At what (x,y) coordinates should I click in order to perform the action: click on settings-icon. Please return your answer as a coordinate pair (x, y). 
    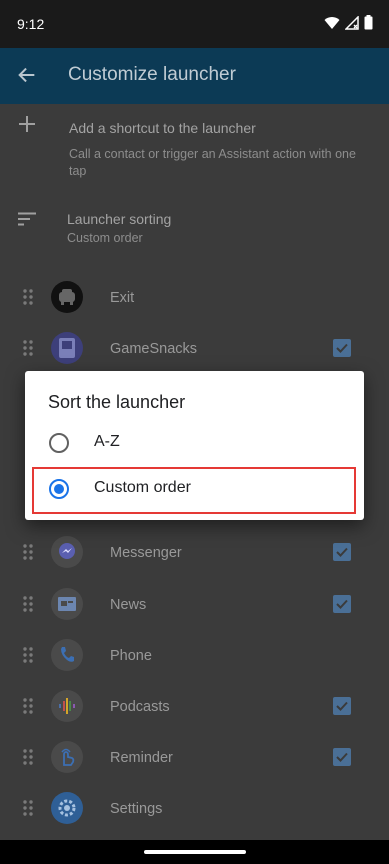
    Looking at the image, I should click on (67, 808).